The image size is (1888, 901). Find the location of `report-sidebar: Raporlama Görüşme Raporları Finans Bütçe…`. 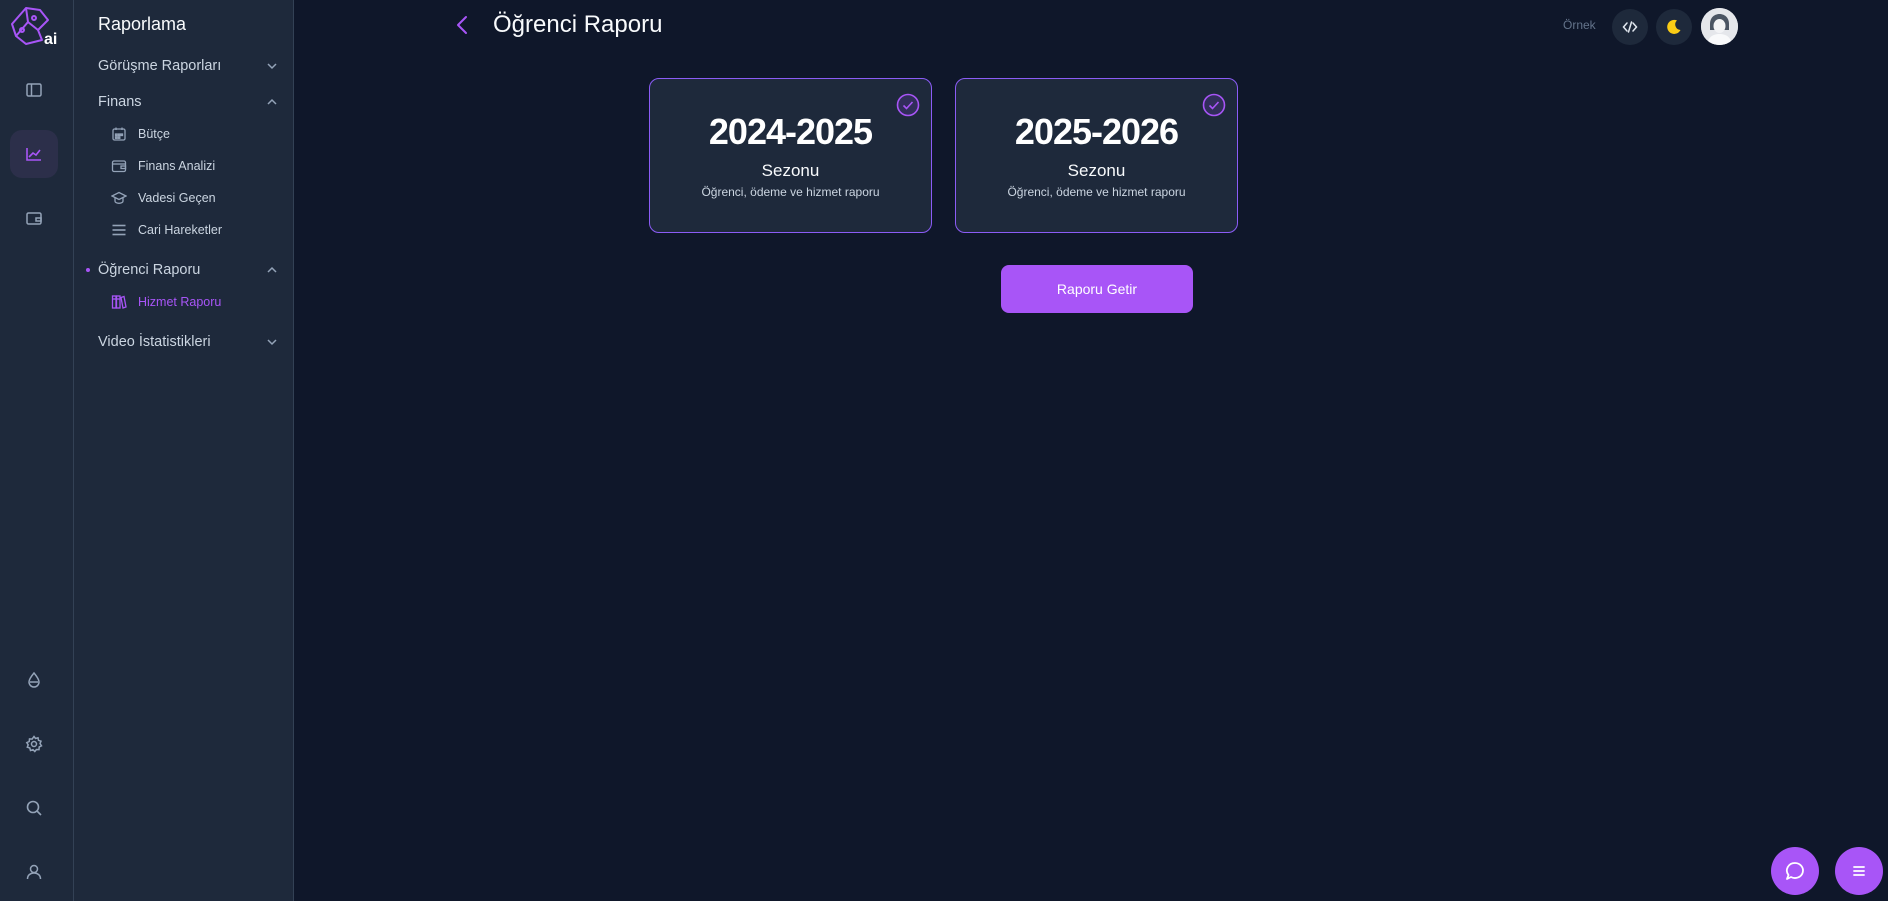

report-sidebar: Raporlama Görüşme Raporları Finans Bütçe… is located at coordinates (184, 450).